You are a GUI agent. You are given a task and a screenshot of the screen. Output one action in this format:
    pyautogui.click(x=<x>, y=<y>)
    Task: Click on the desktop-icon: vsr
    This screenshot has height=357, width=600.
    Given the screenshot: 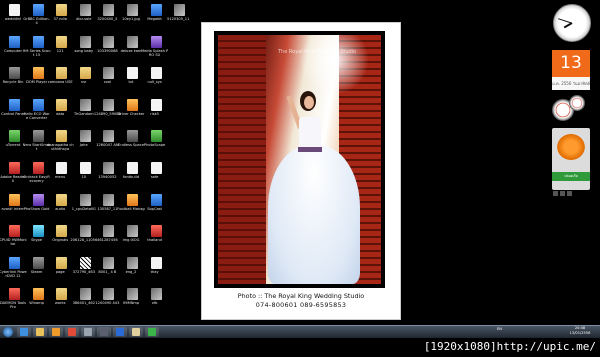 What is the action you would take?
    pyautogui.click(x=84, y=79)
    